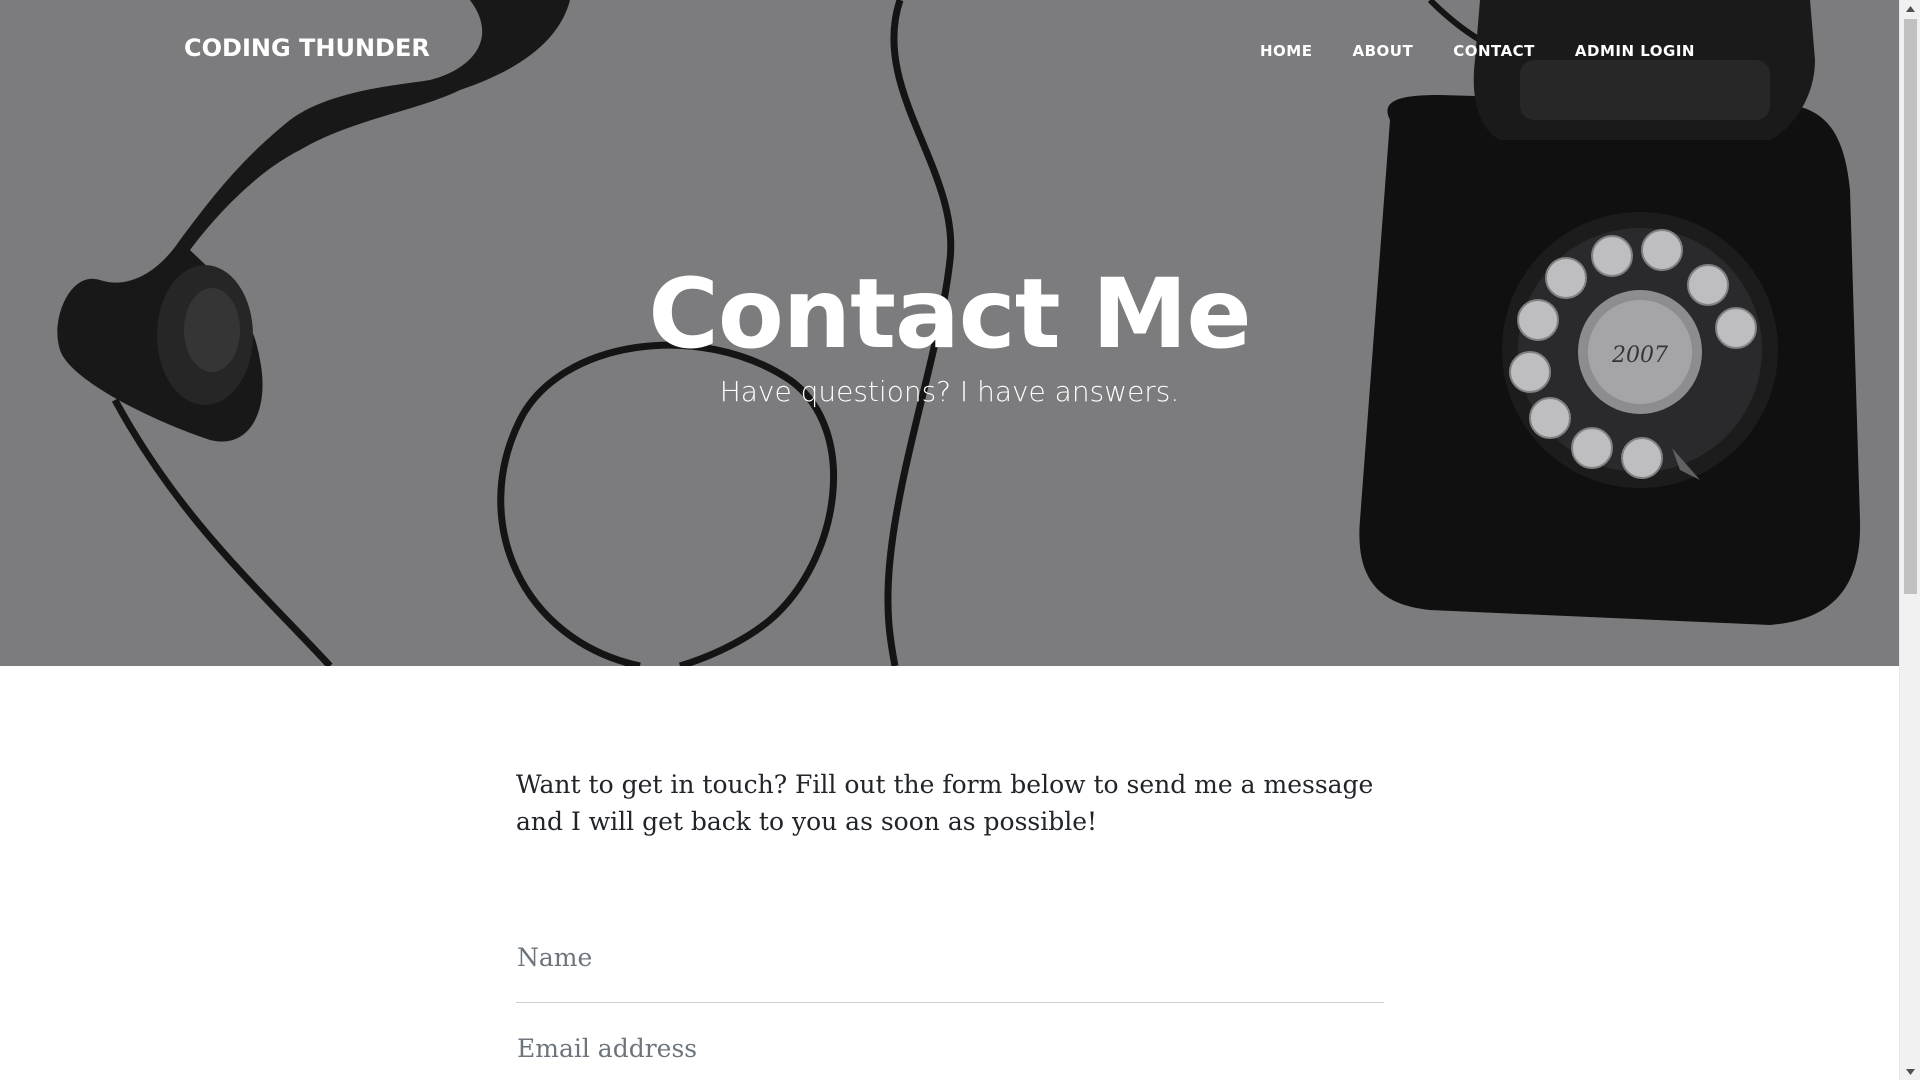 The width and height of the screenshot is (1920, 1080). I want to click on vertical-scrollbar, so click(1909, 540).